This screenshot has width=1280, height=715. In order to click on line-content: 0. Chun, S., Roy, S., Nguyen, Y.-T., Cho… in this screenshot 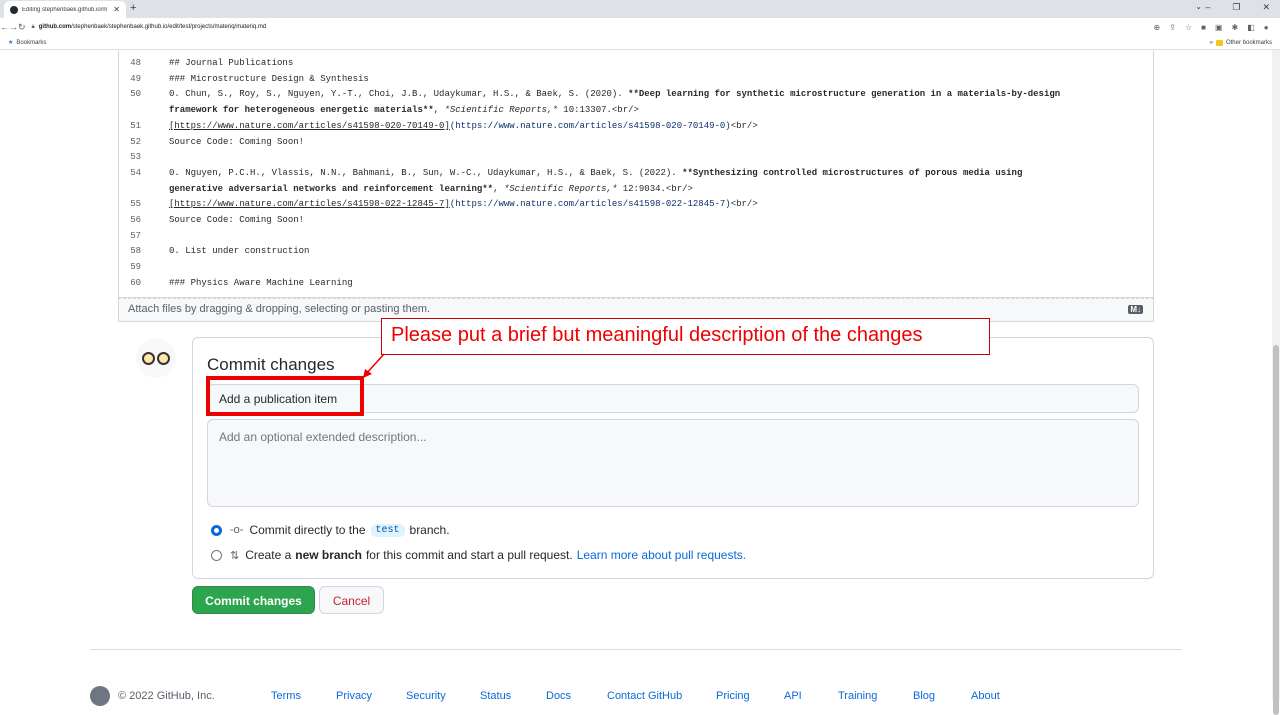, I will do `click(607, 95)`.